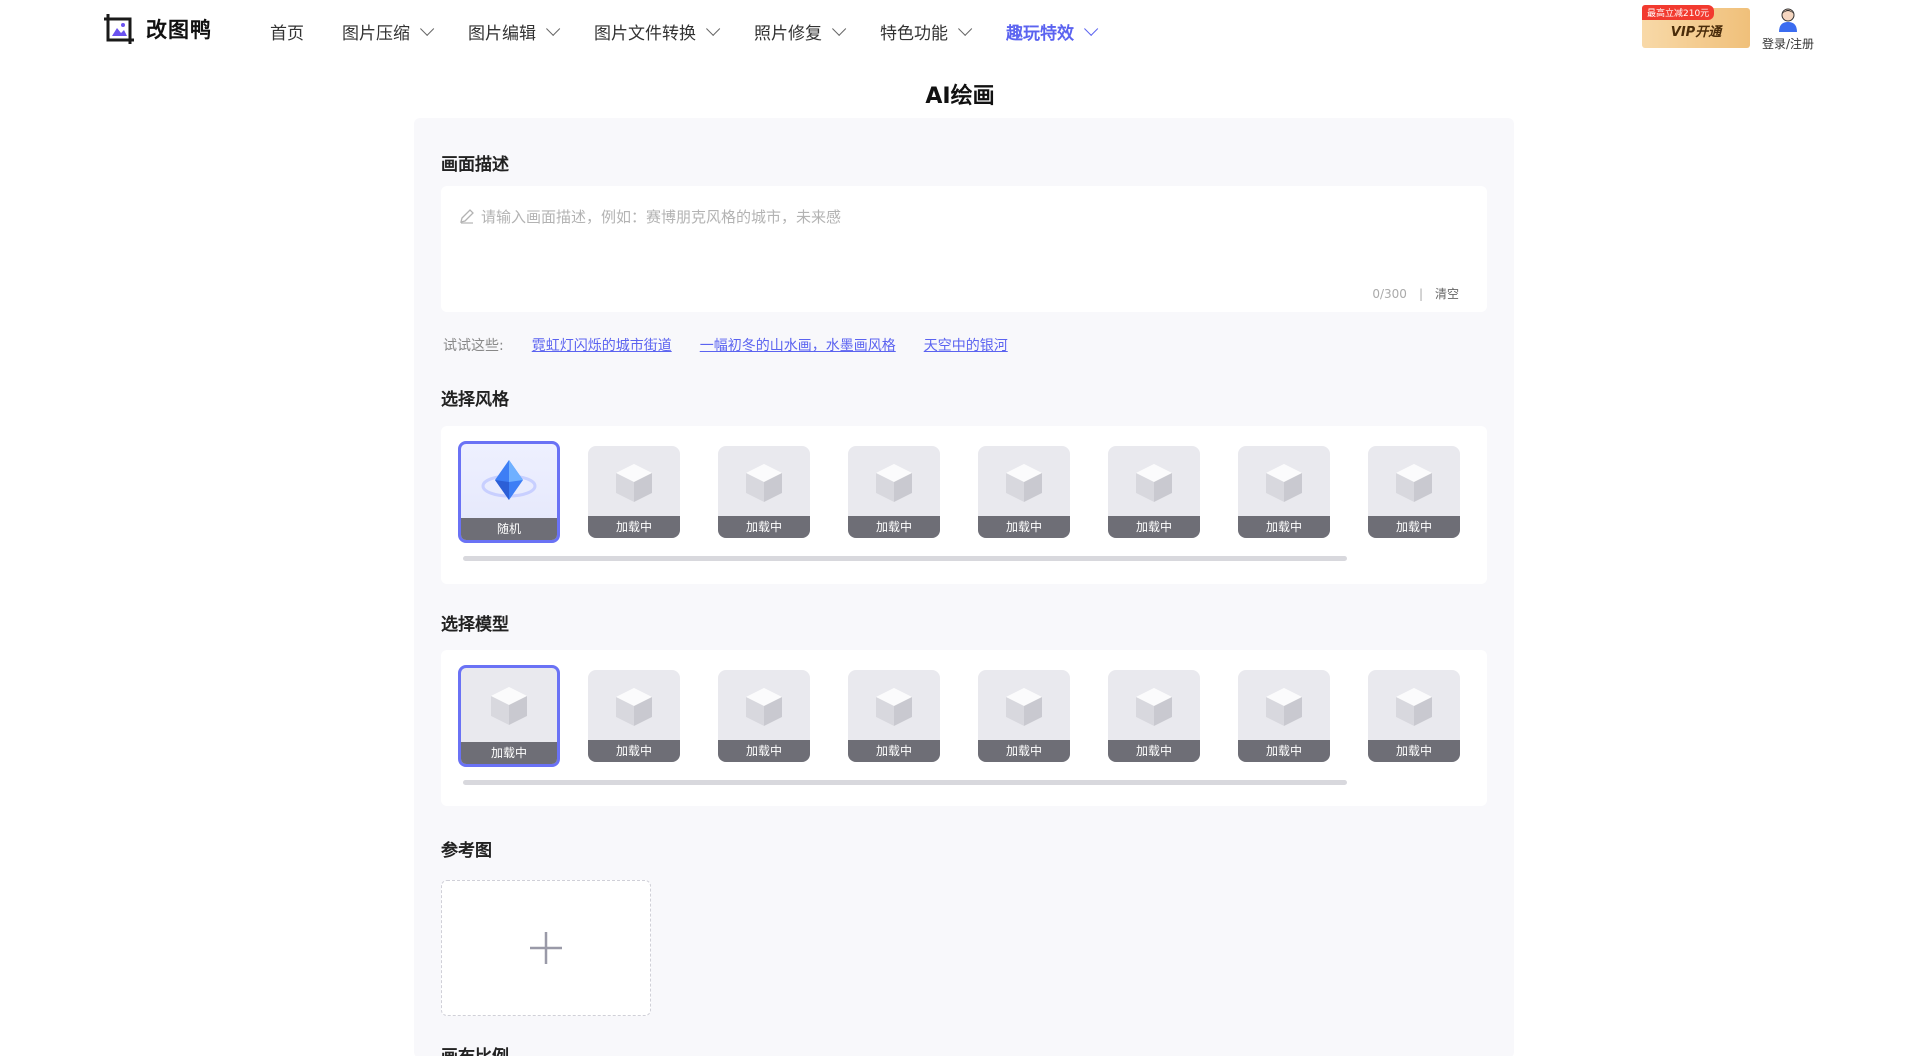 The height and width of the screenshot is (1056, 1920). Describe the element at coordinates (1788, 44) in the screenshot. I see `login-label: 登录/注册` at that location.